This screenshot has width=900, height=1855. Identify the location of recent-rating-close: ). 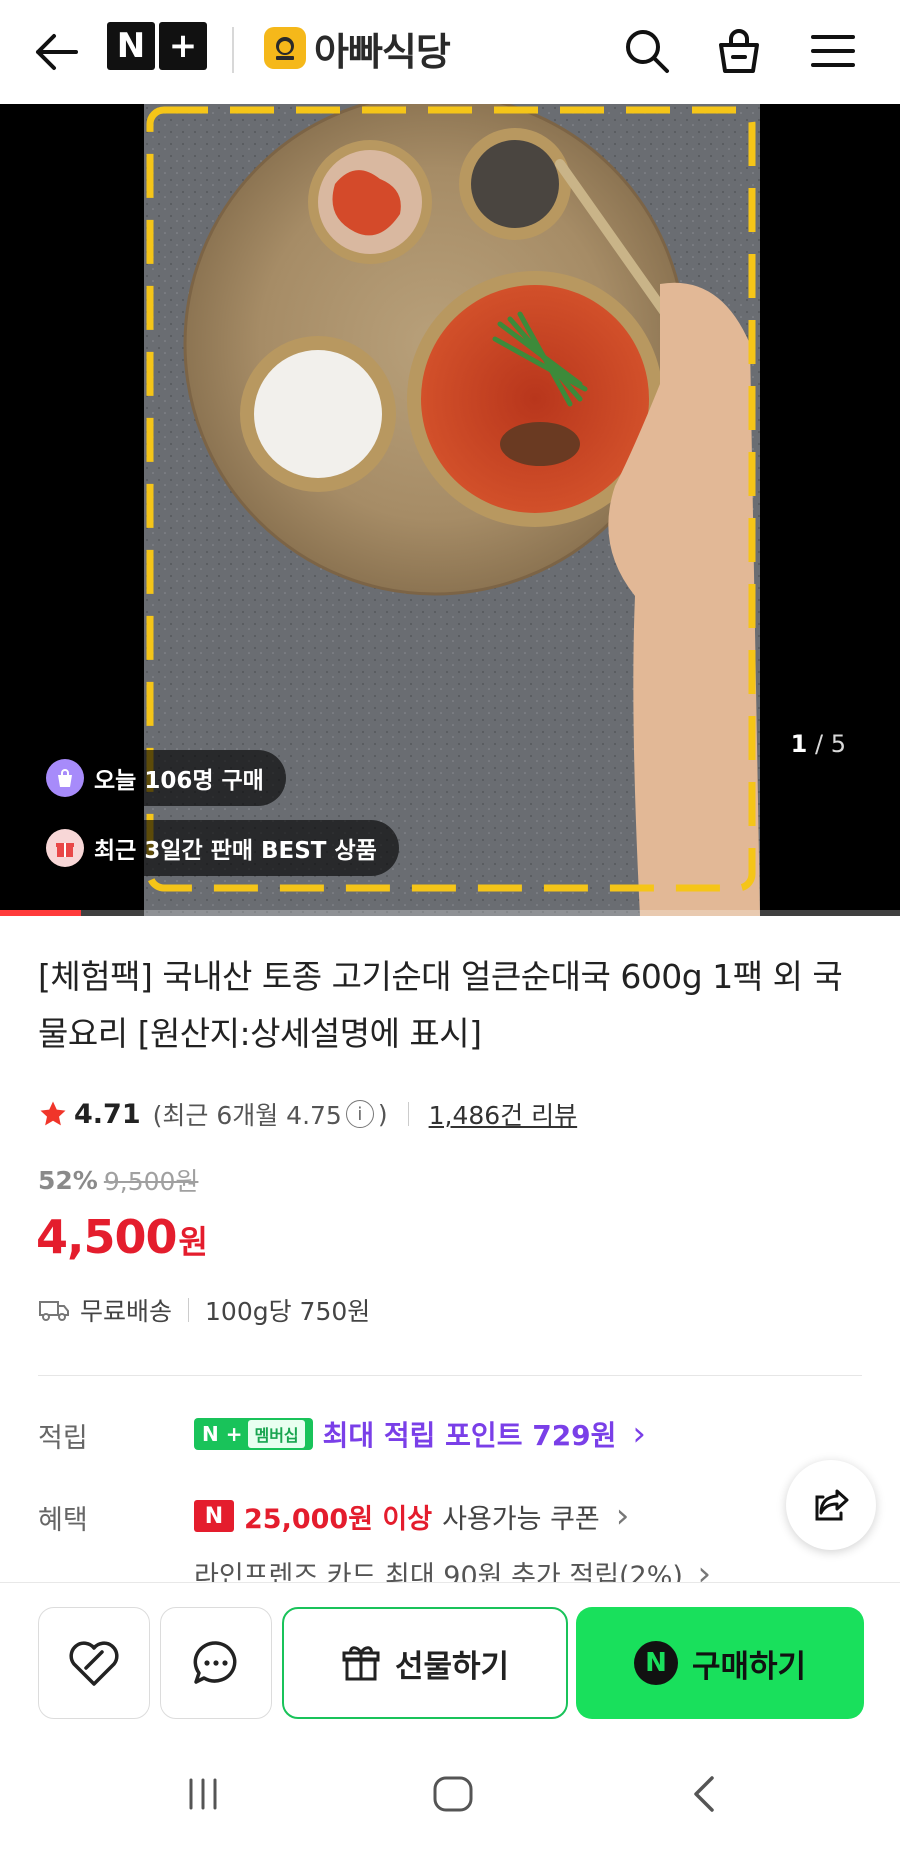
(382, 1114).